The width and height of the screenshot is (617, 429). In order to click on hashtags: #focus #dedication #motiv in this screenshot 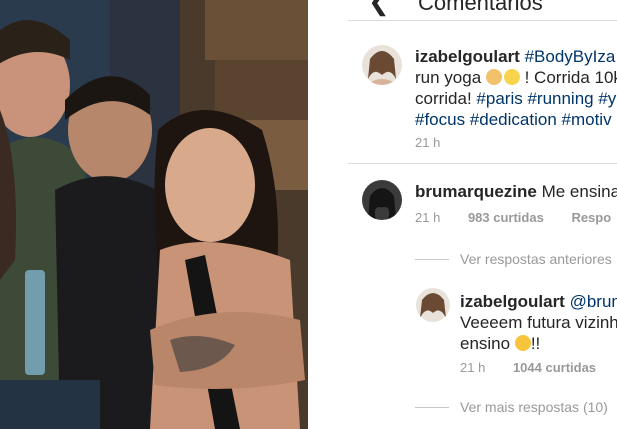, I will do `click(513, 119)`.